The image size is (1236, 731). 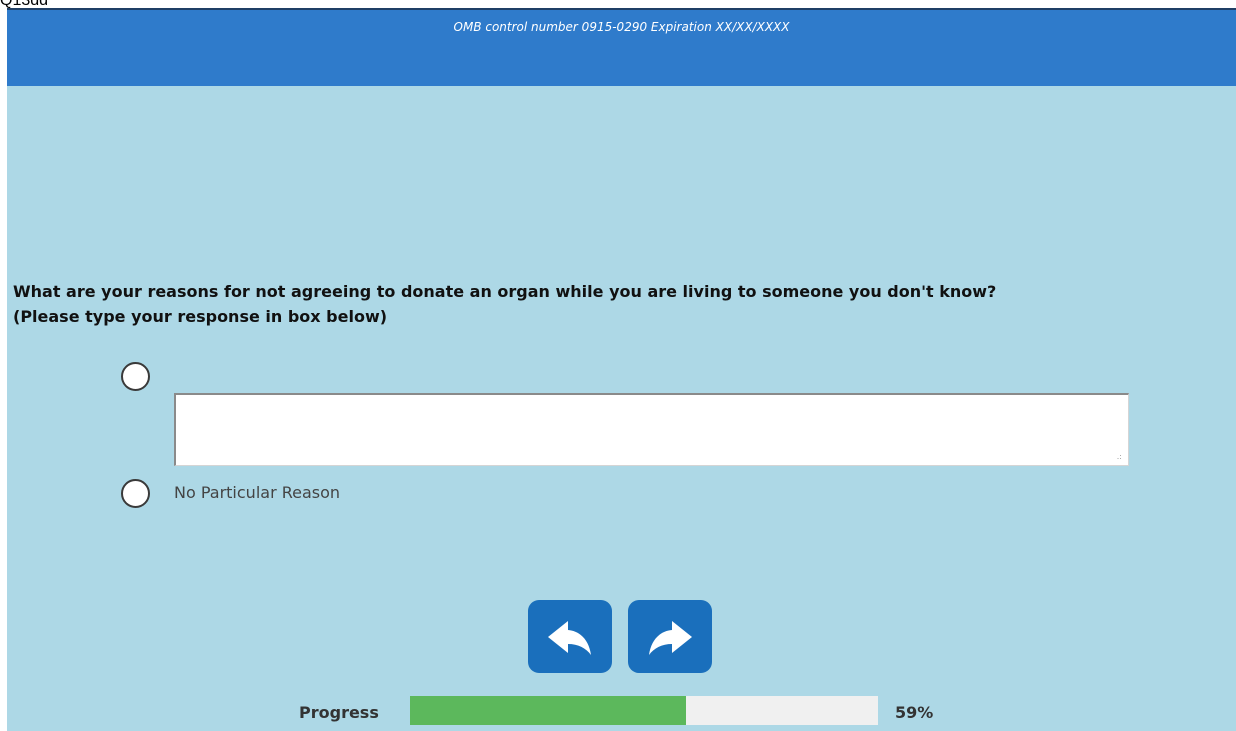 I want to click on no-reason-label: No Particular Reason, so click(x=257, y=492).